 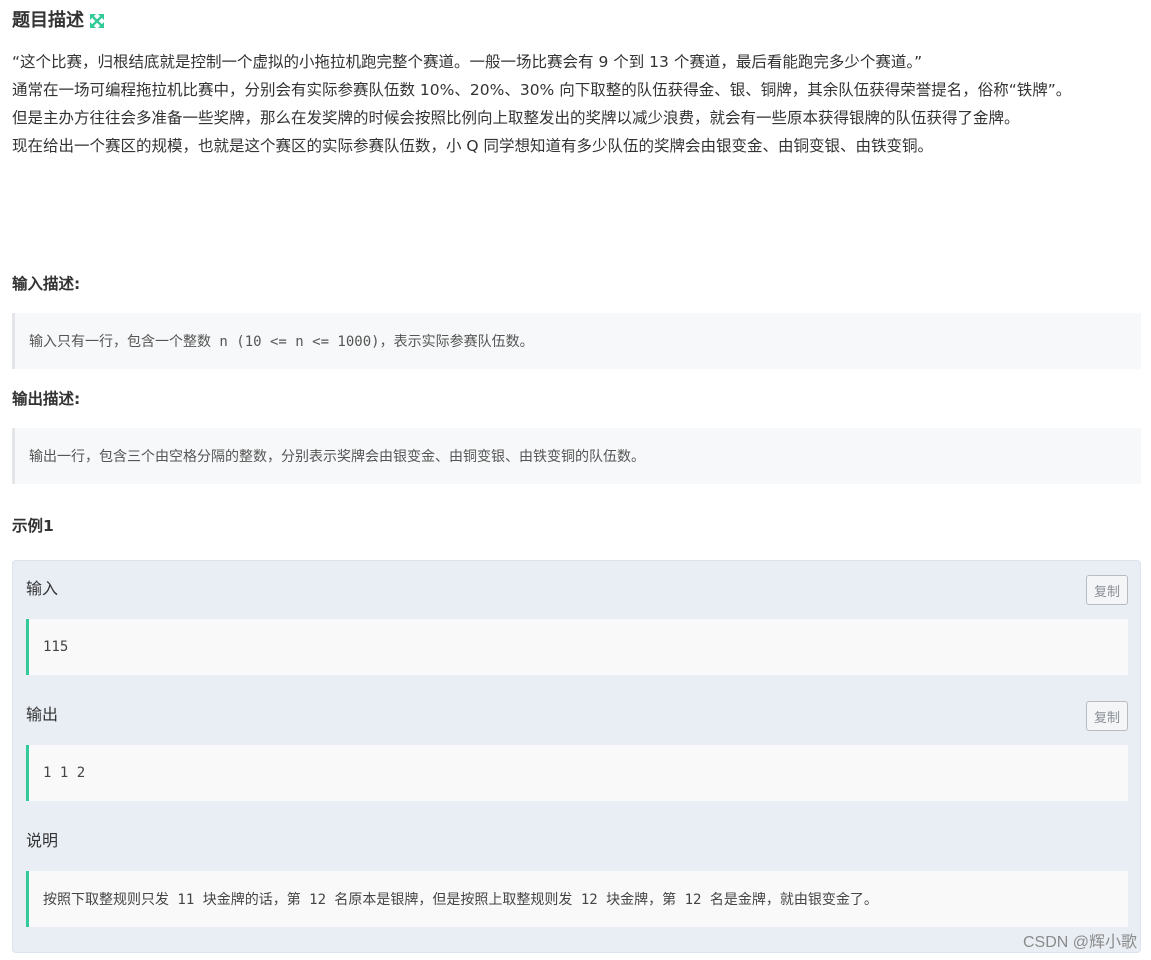 What do you see at coordinates (46, 399) in the screenshot?
I see `output-description-heading: 输出描述:` at bounding box center [46, 399].